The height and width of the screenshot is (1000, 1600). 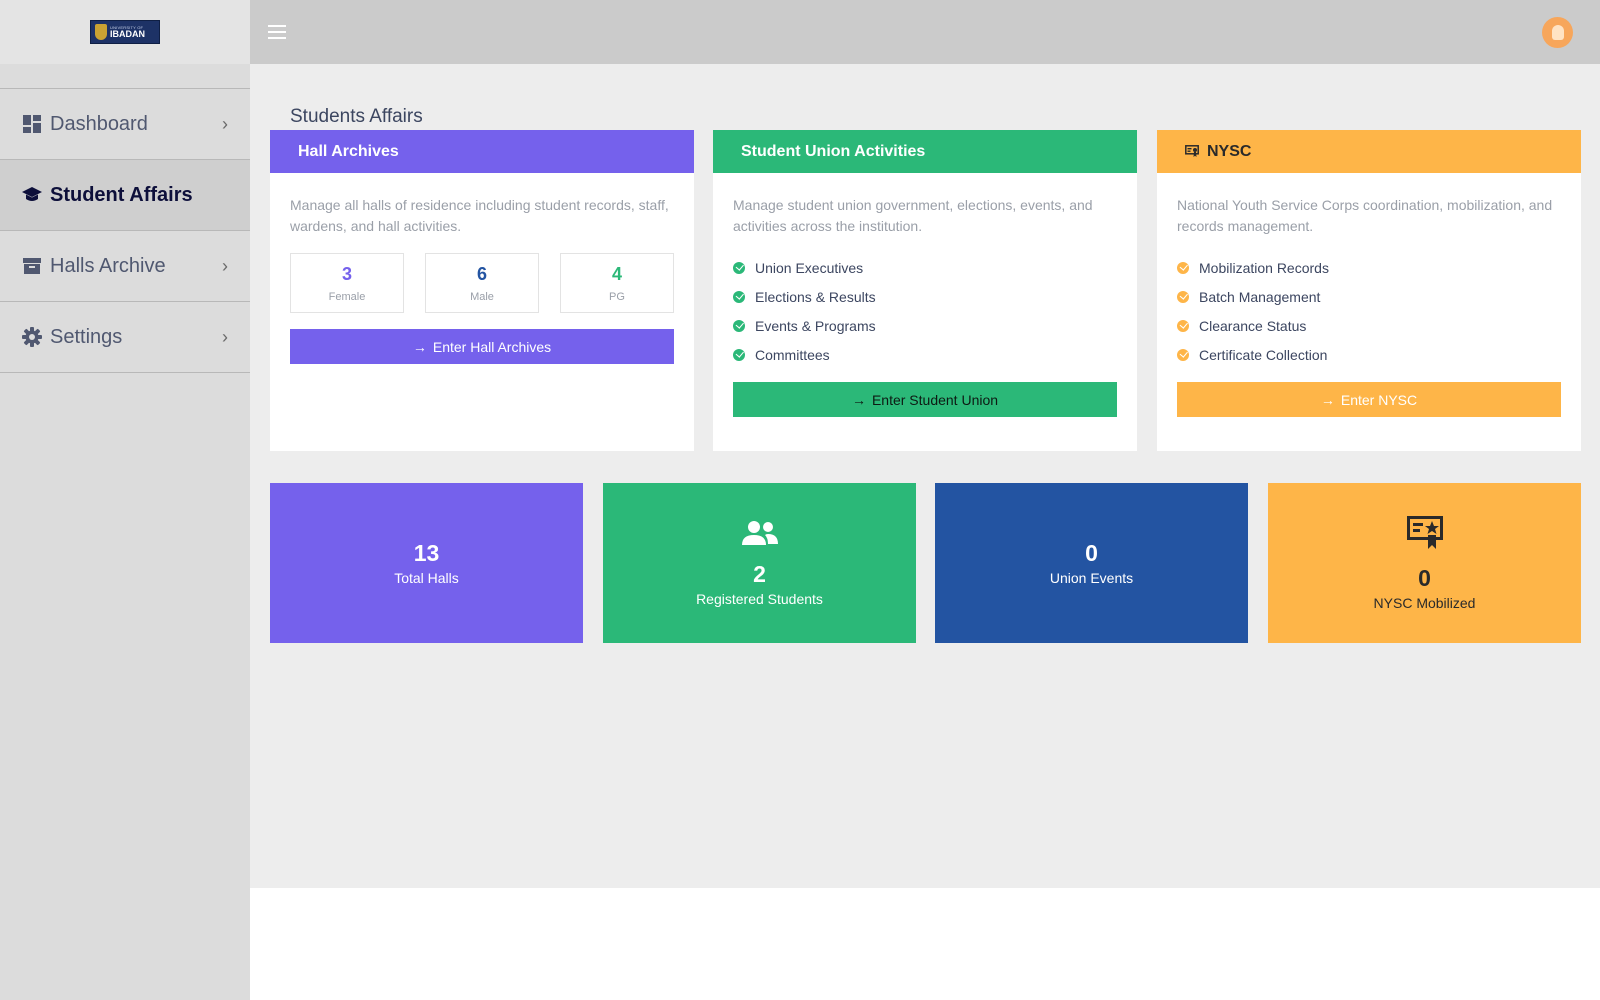 I want to click on sidebar-item-label: Settings, so click(x=86, y=336).